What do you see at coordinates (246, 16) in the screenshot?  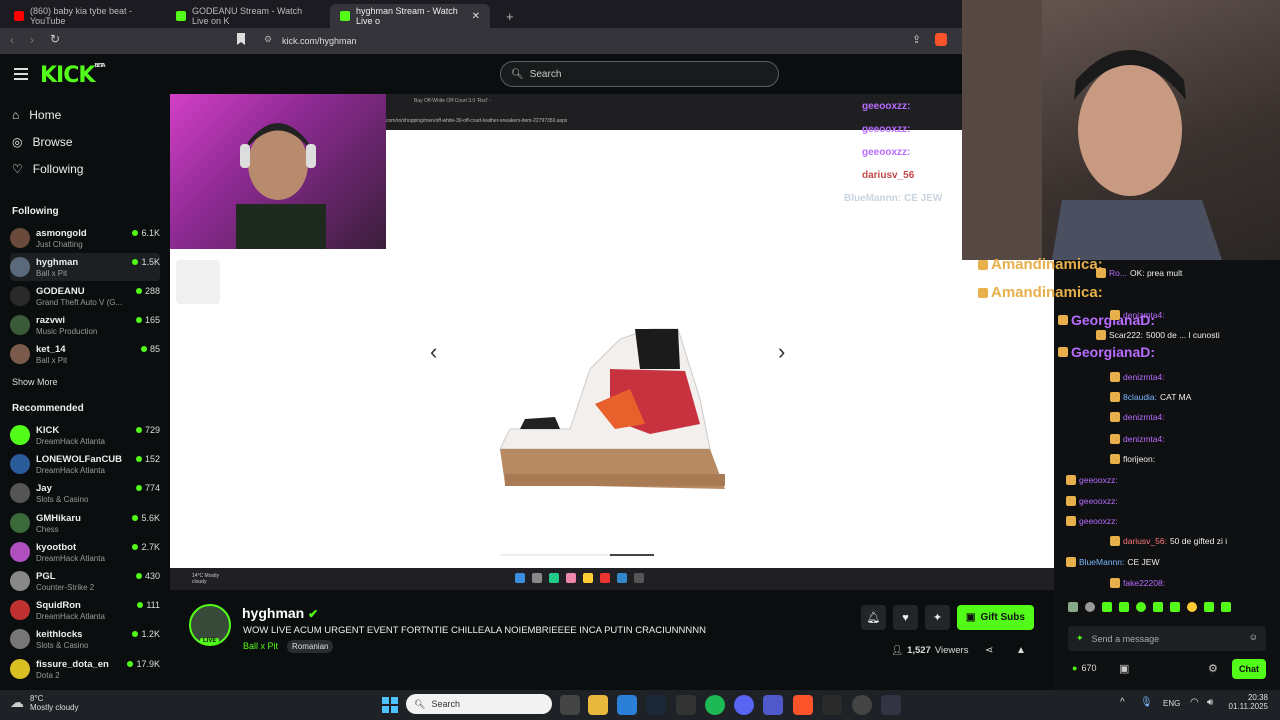 I see `browser-tab-godeanu: GODEANU Stream - Watch Live on K` at bounding box center [246, 16].